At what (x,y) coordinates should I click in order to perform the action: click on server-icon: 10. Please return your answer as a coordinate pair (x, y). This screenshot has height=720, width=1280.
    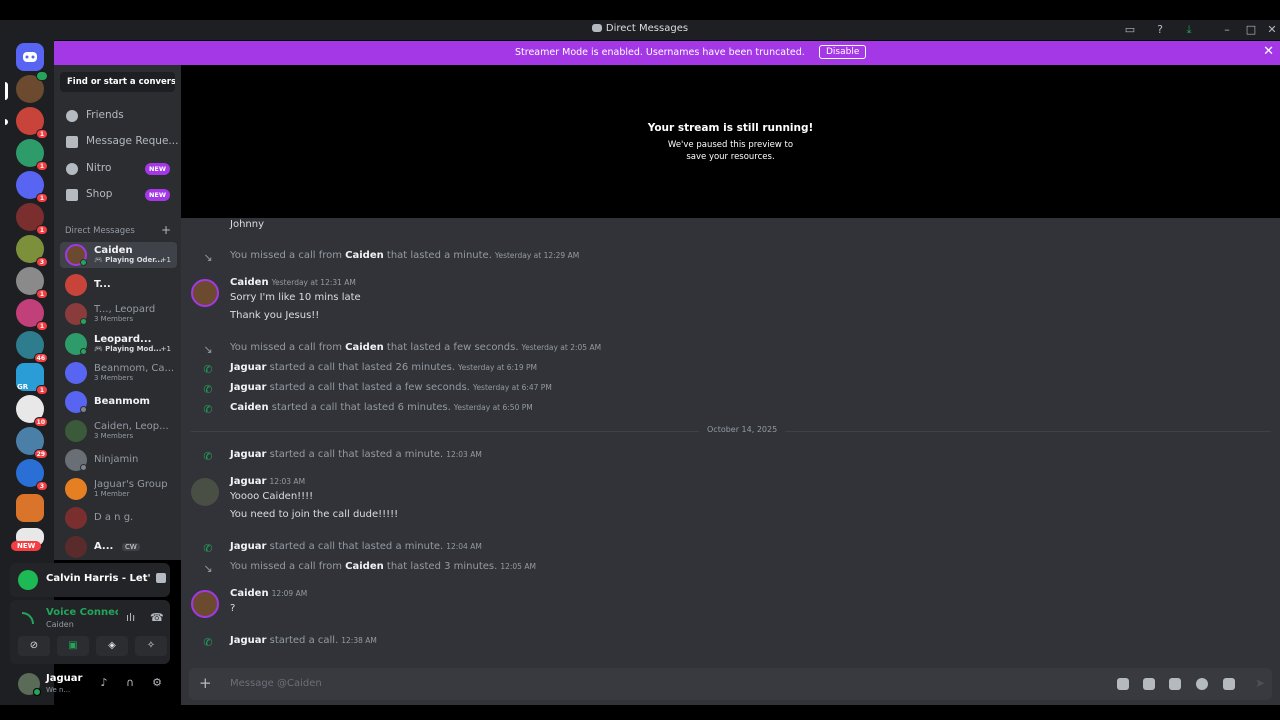
    Looking at the image, I should click on (32, 411).